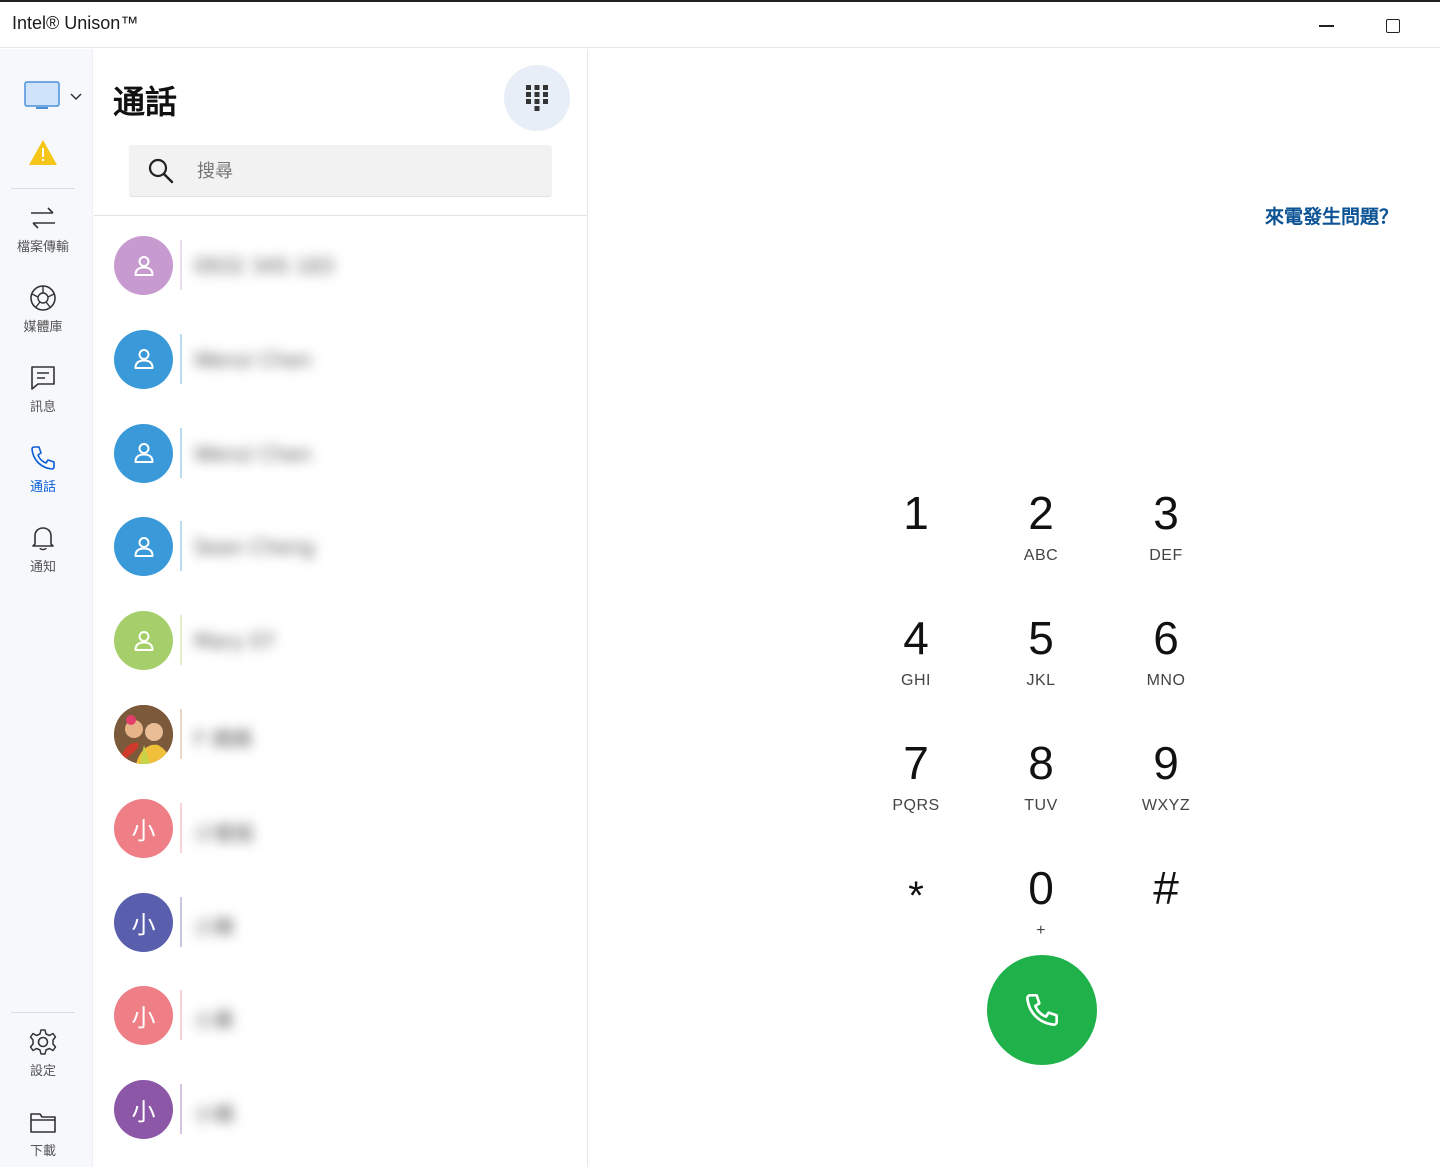 The width and height of the screenshot is (1440, 1167). I want to click on key-digit: 7, so click(916, 763).